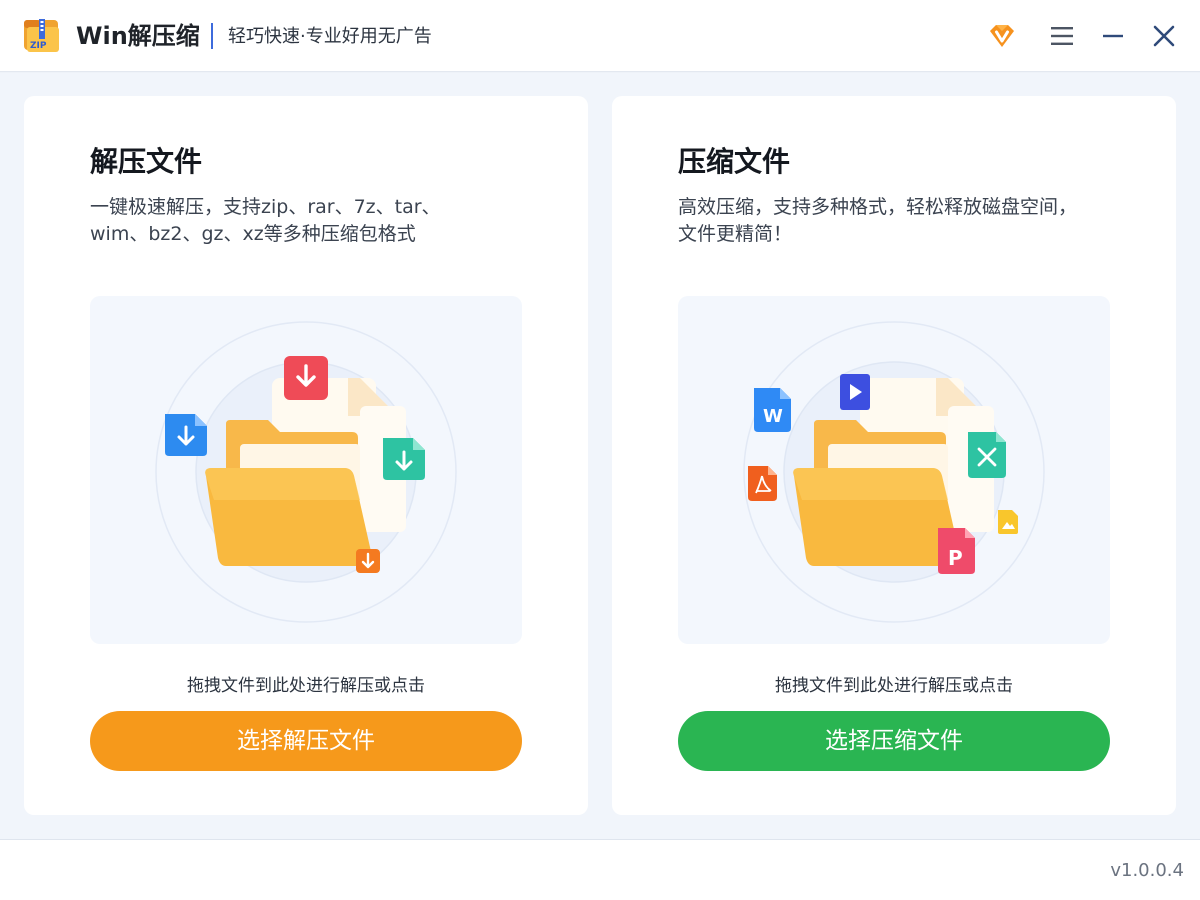 The height and width of the screenshot is (900, 1200). Describe the element at coordinates (146, 161) in the screenshot. I see `extract-title: 解压文件` at that location.